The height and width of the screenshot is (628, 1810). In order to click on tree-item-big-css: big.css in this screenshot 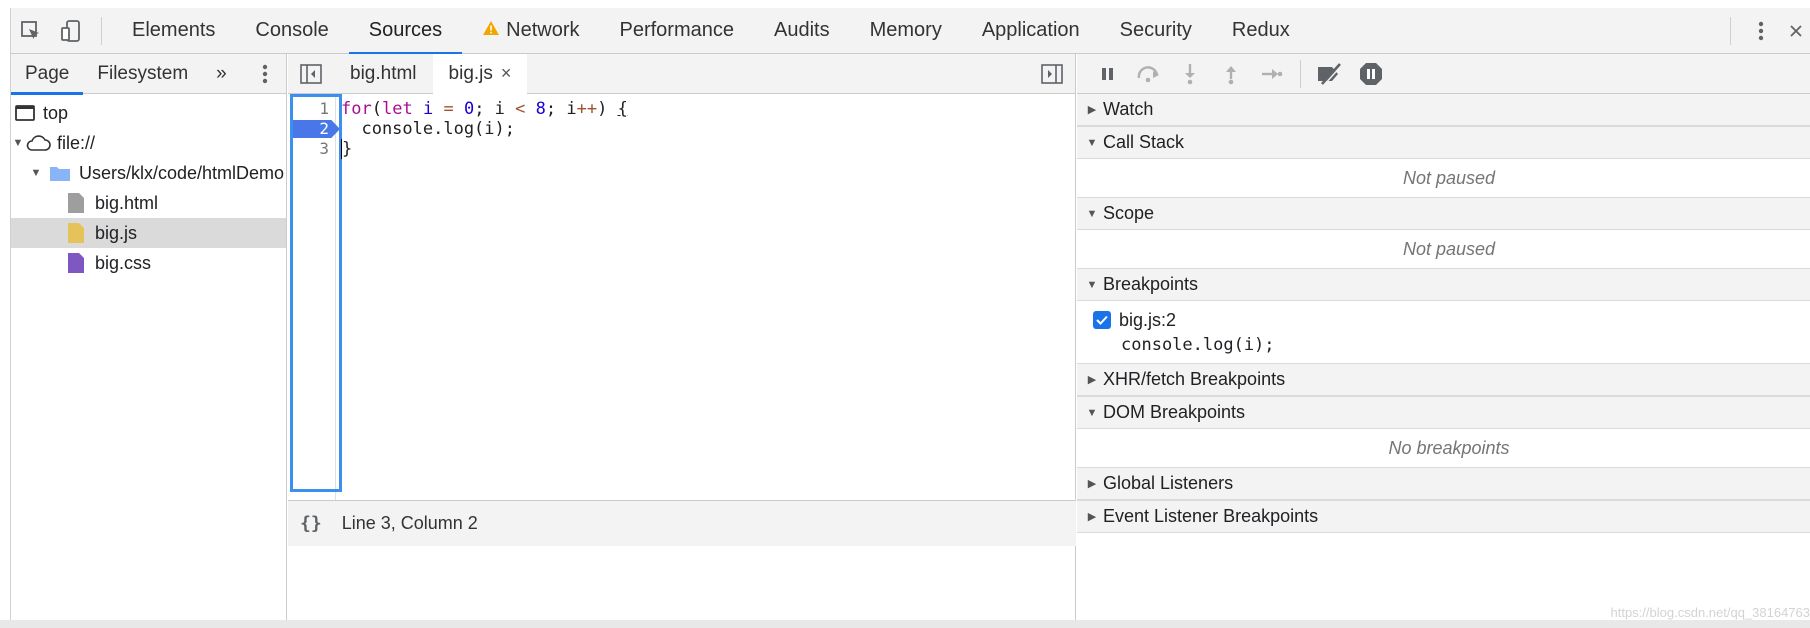, I will do `click(148, 263)`.